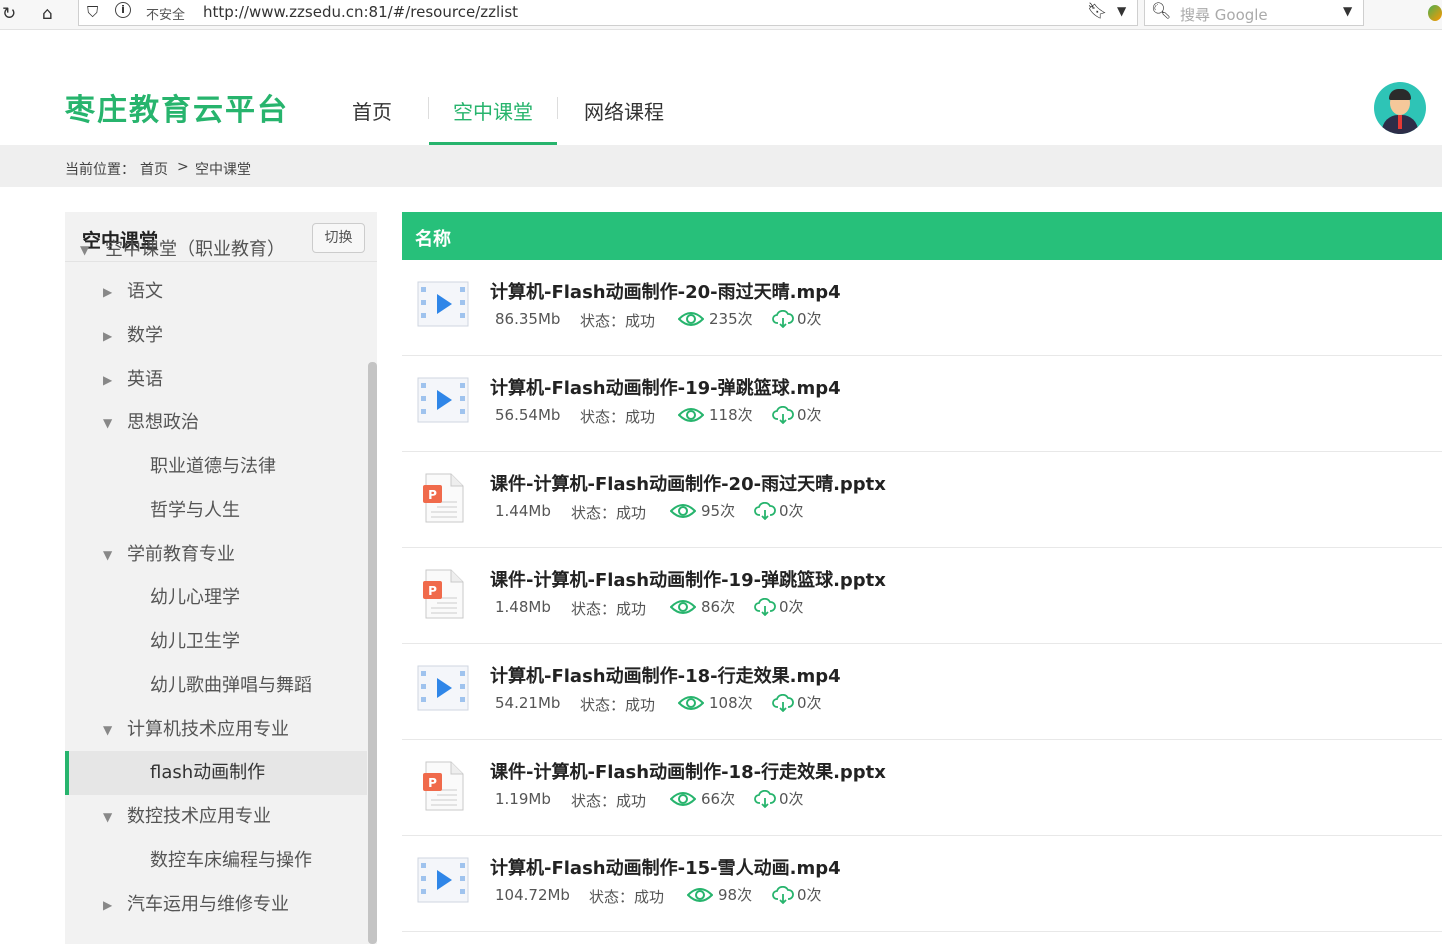 The image size is (1442, 944). What do you see at coordinates (731, 415) in the screenshot?
I see `view-count-value: 118次` at bounding box center [731, 415].